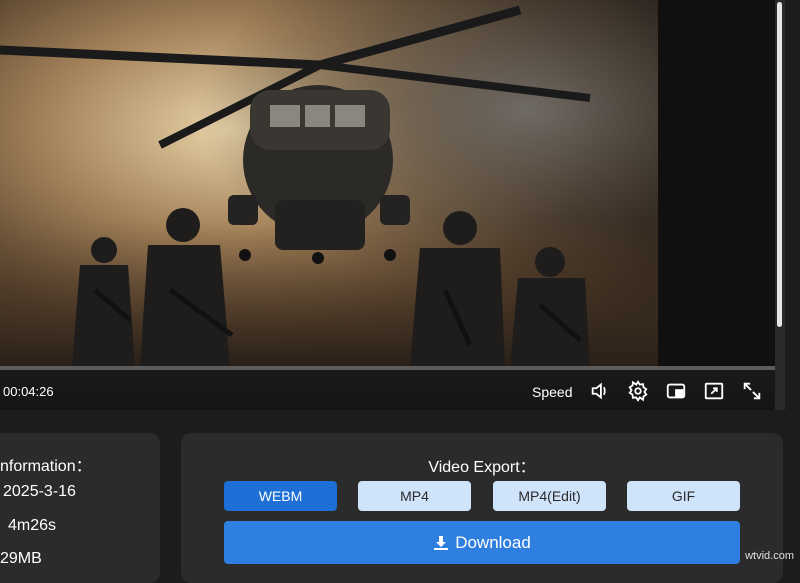  What do you see at coordinates (21, 558) in the screenshot?
I see `info-size: 29MB` at bounding box center [21, 558].